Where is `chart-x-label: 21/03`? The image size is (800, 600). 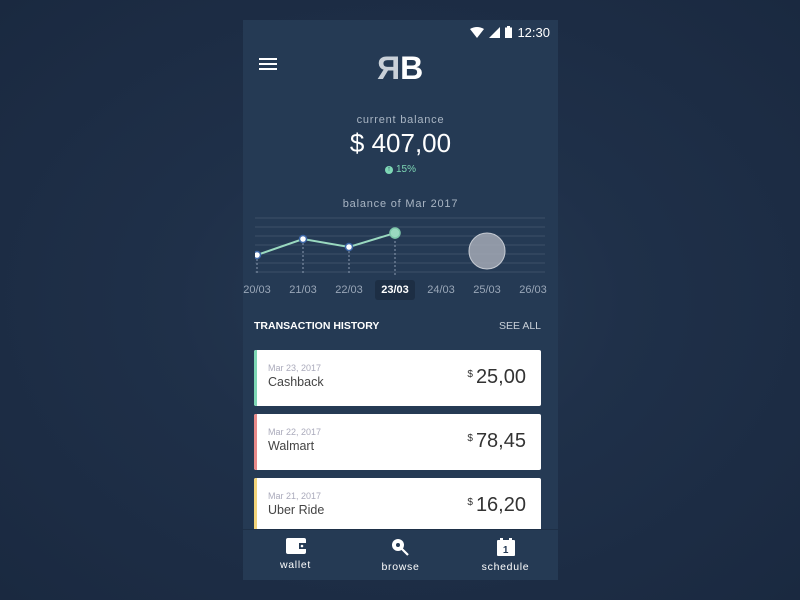 chart-x-label: 21/03 is located at coordinates (303, 290).